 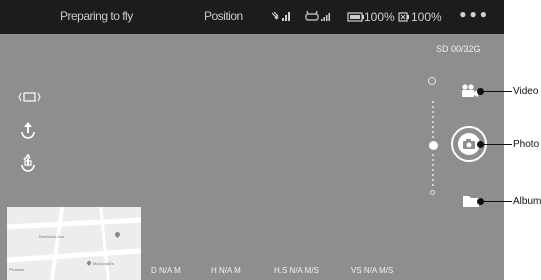 I want to click on drone-battery-icon, so click(x=355, y=17).